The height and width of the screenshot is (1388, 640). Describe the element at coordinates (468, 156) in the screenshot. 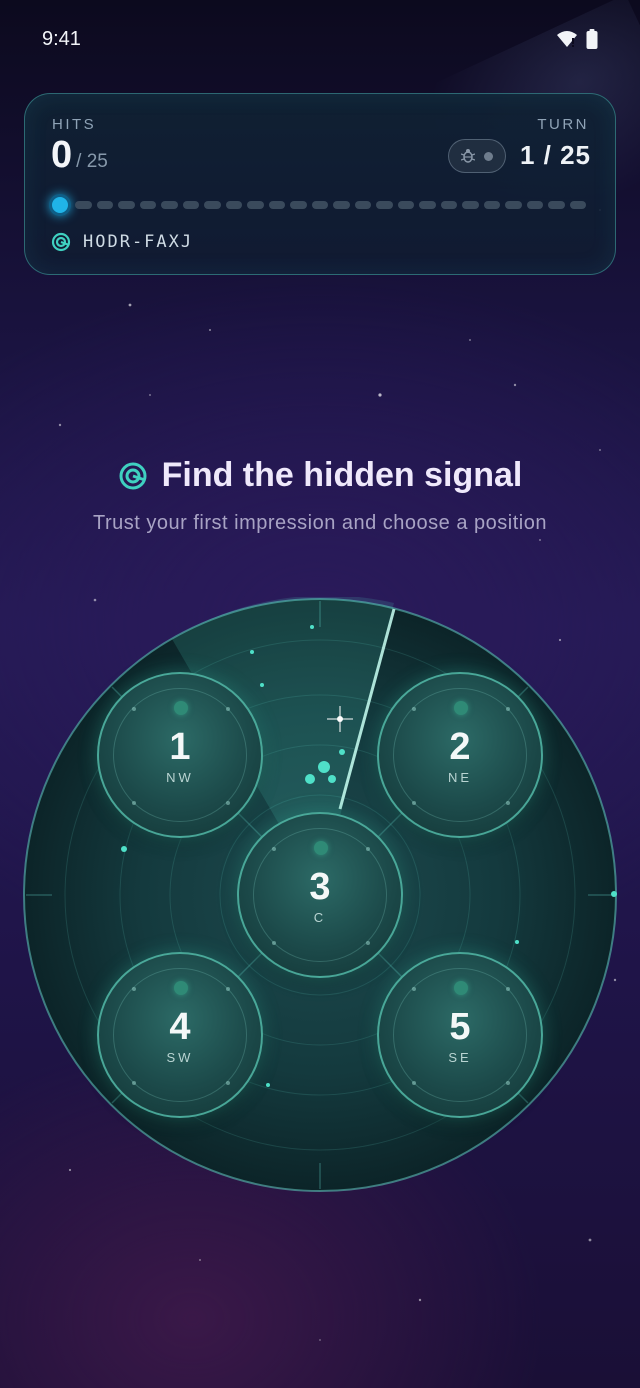

I see `bug-icon` at that location.